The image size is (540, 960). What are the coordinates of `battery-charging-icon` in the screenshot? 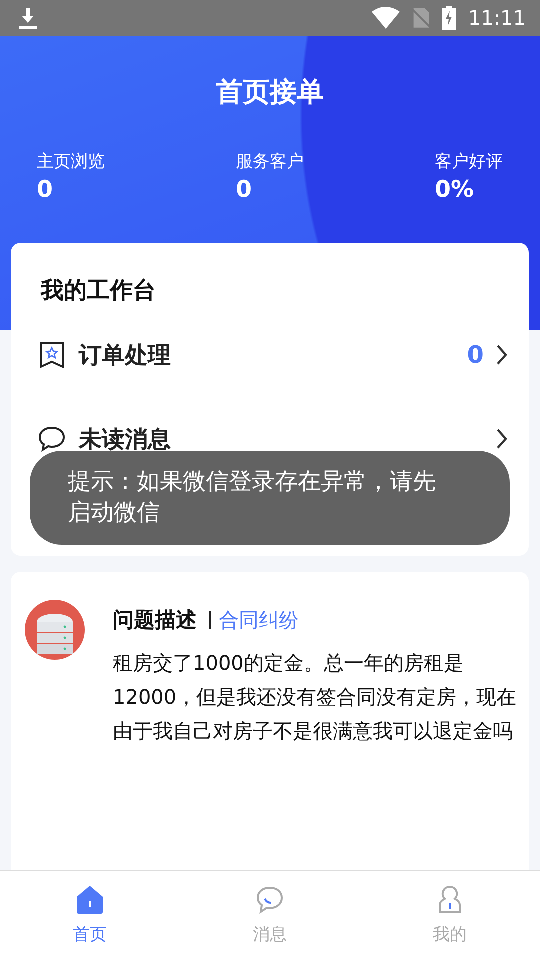 It's located at (449, 18).